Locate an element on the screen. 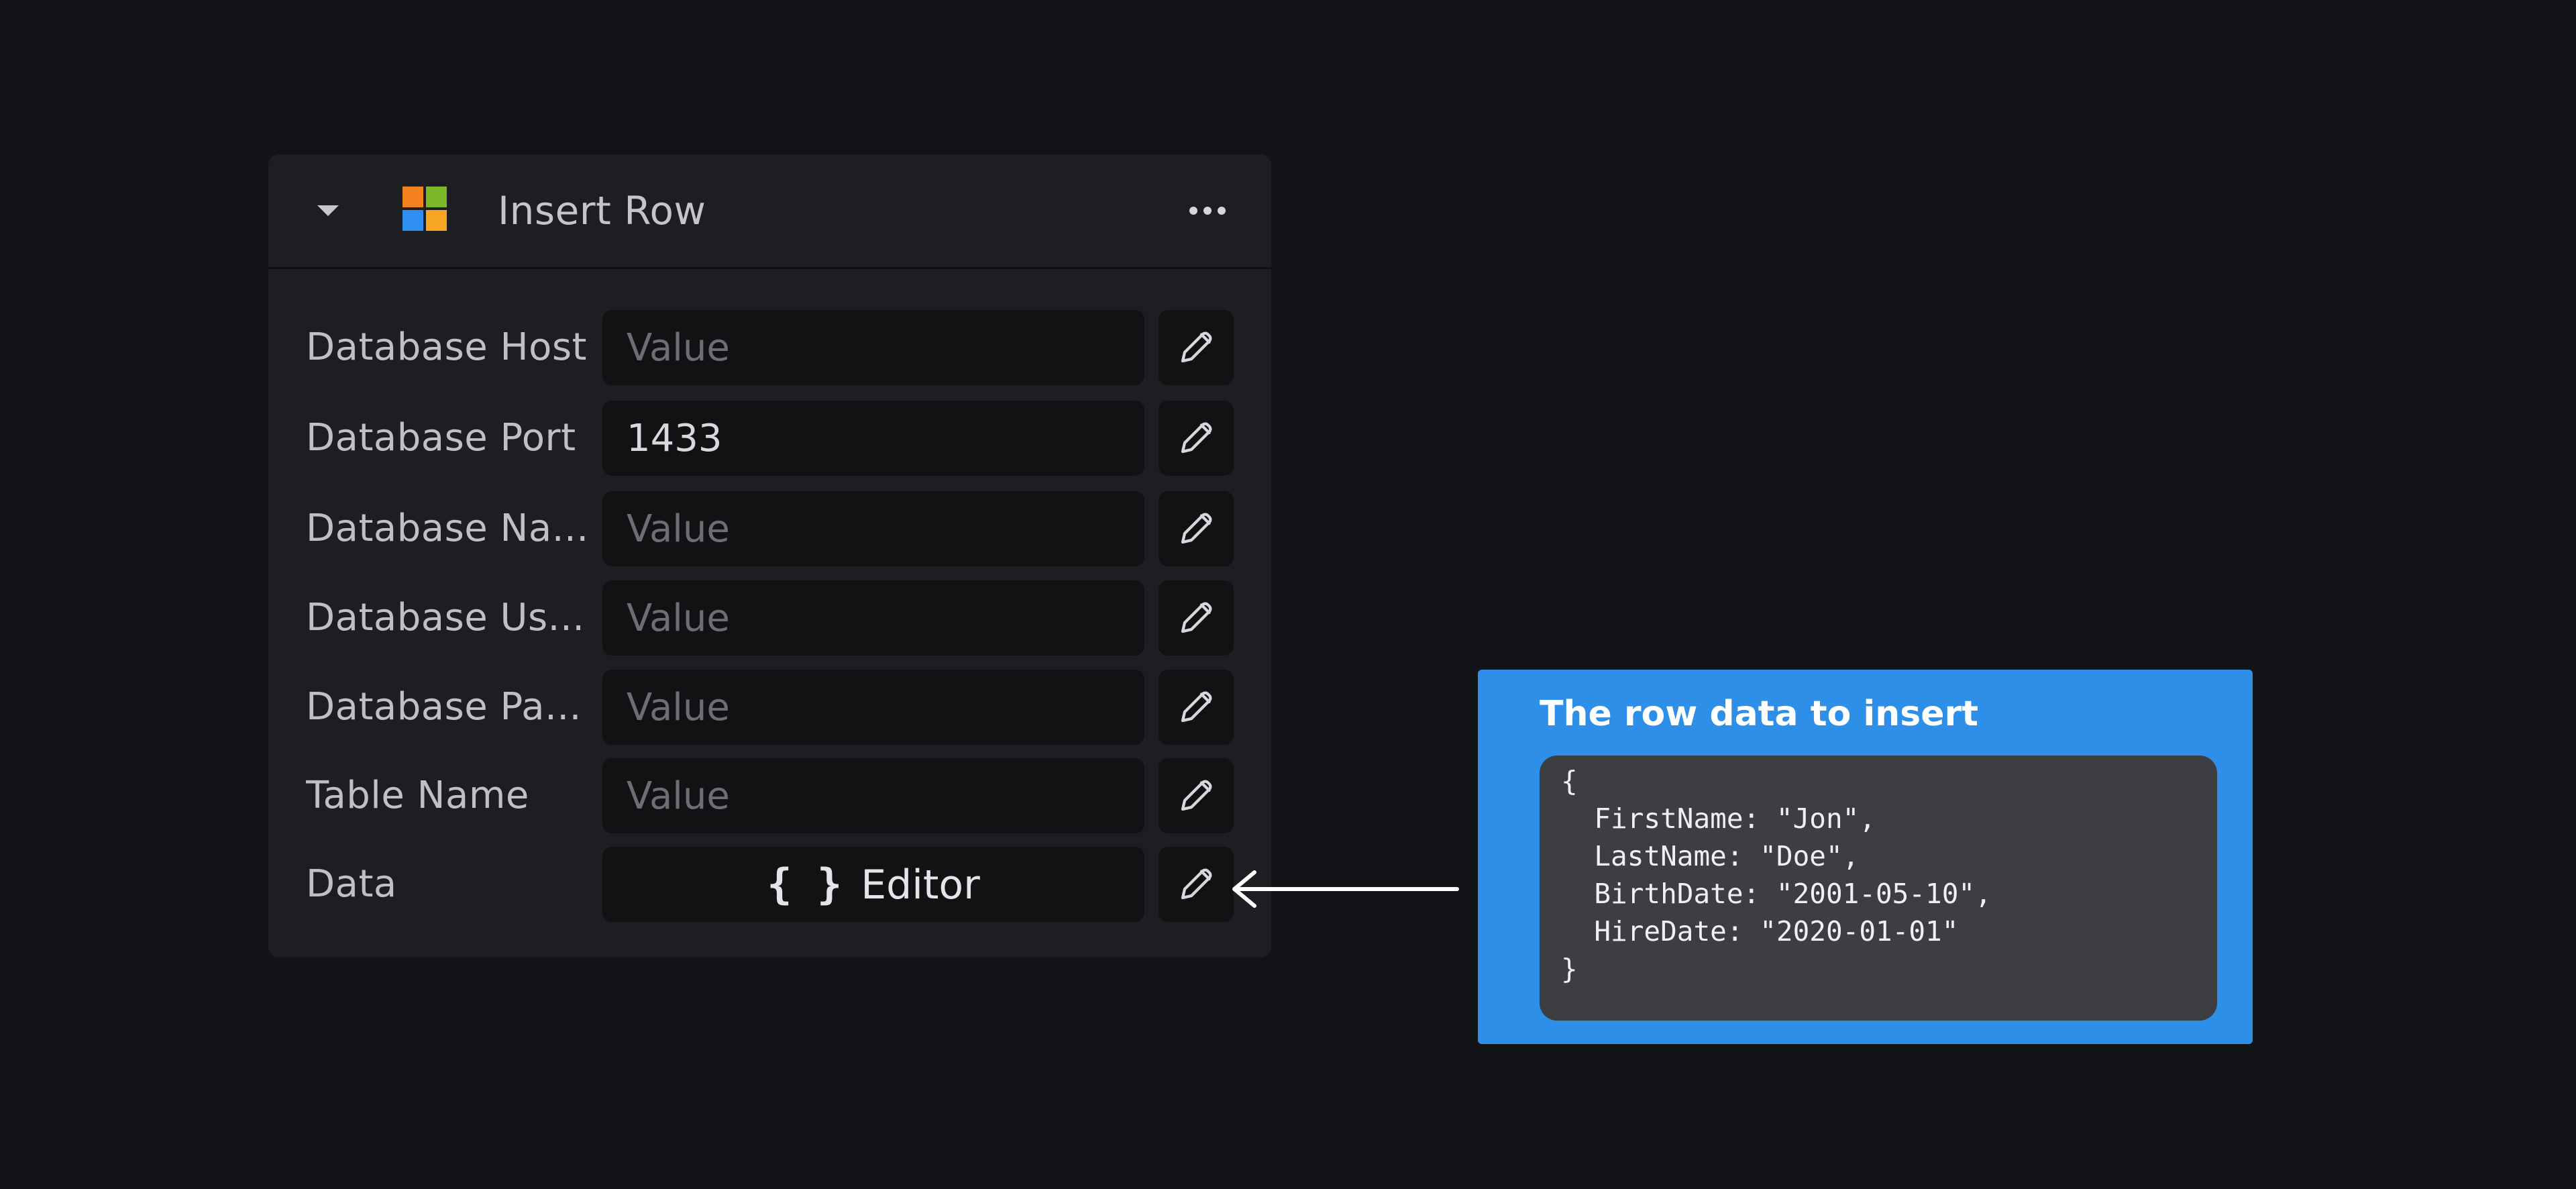 The image size is (2576, 1189). more-options-icon is located at coordinates (1207, 210).